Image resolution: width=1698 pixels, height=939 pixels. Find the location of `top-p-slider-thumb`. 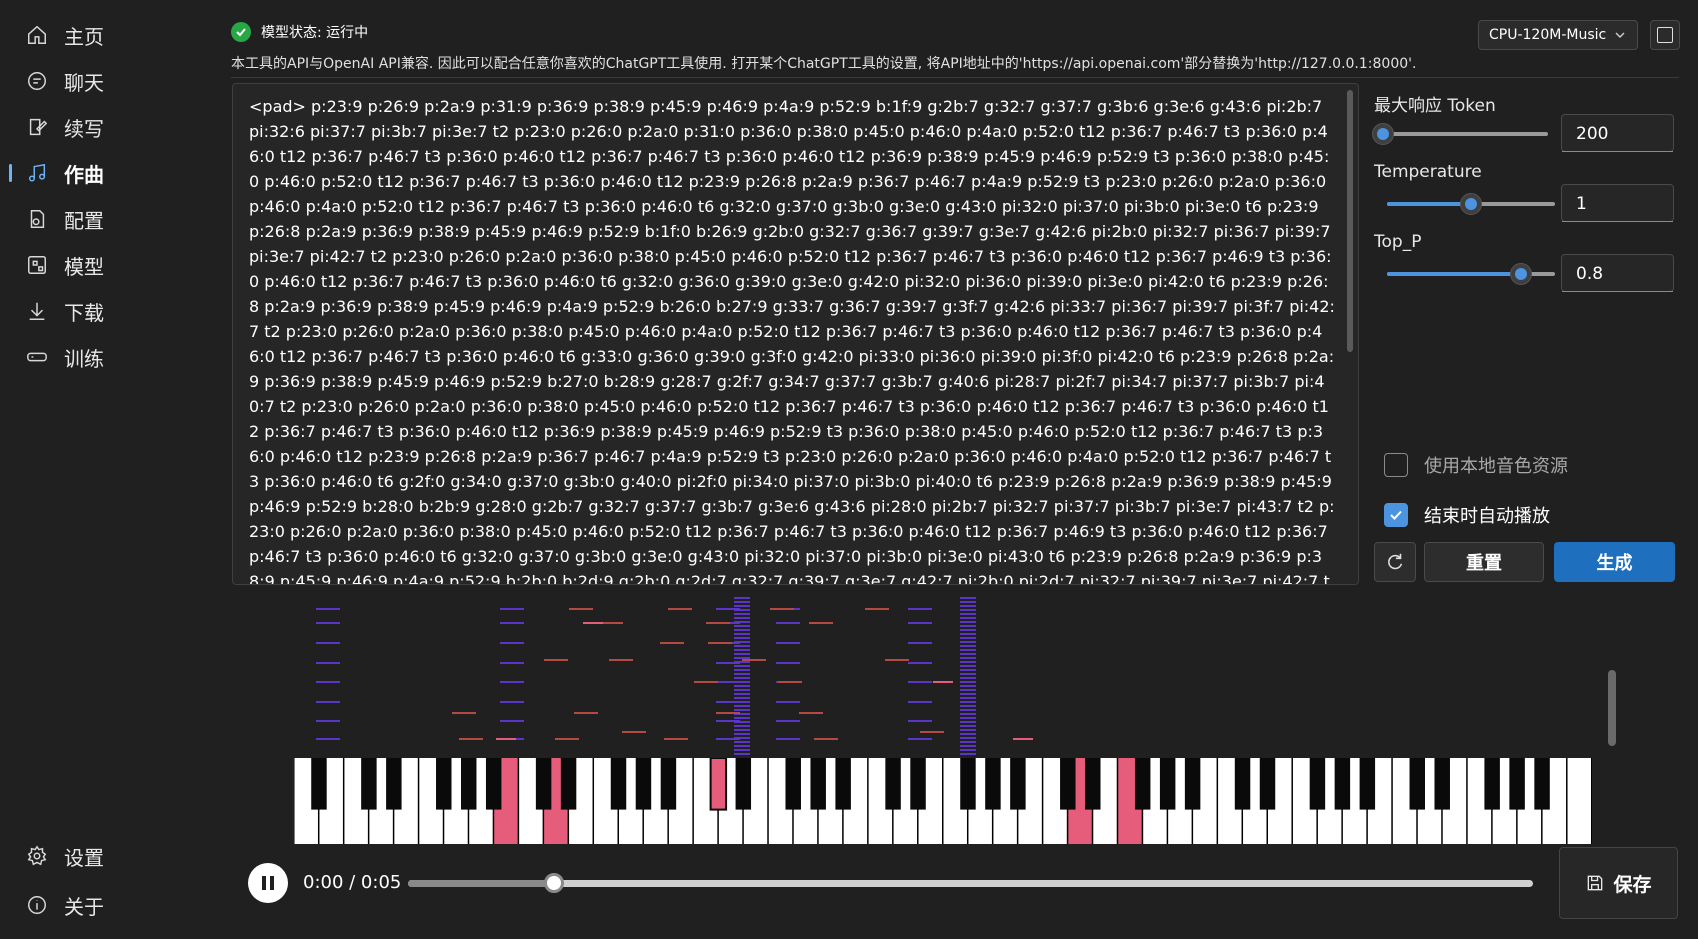

top-p-slider-thumb is located at coordinates (1521, 274).